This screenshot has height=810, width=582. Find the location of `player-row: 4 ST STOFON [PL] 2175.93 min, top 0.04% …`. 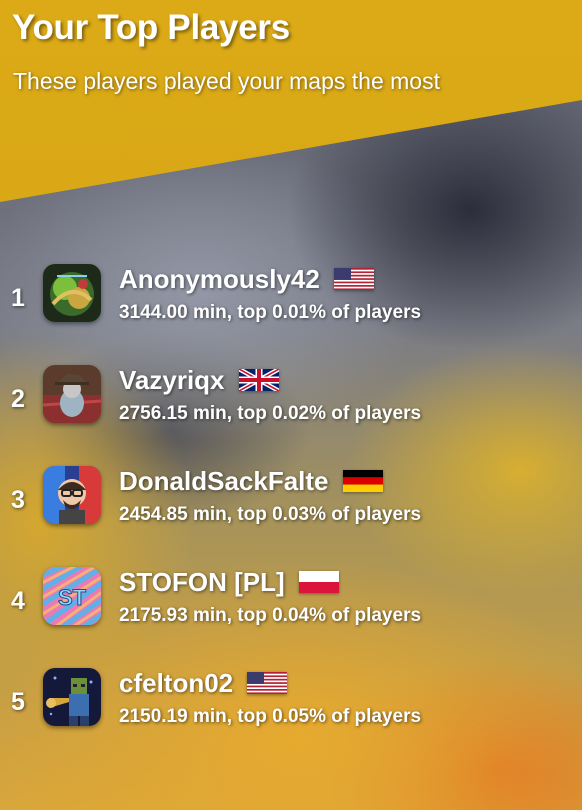

player-row: 4 ST STOFON [PL] 2175.93 min, top 0.04% … is located at coordinates (291, 615).